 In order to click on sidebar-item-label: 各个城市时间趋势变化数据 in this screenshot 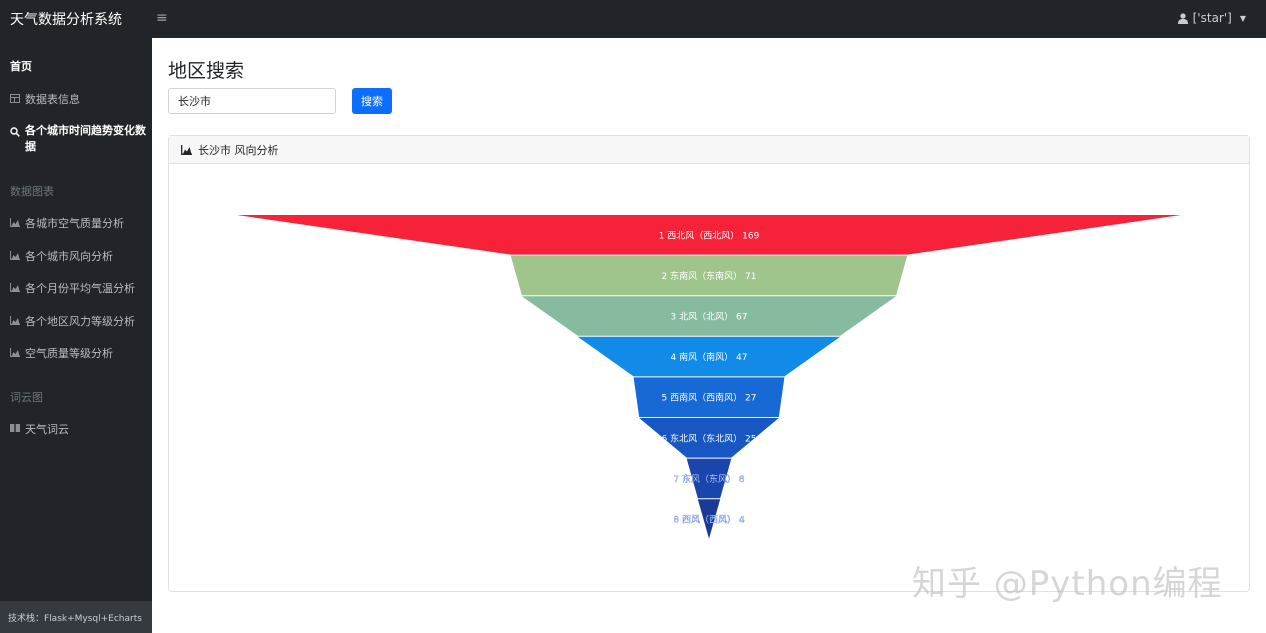, I will do `click(85, 138)`.